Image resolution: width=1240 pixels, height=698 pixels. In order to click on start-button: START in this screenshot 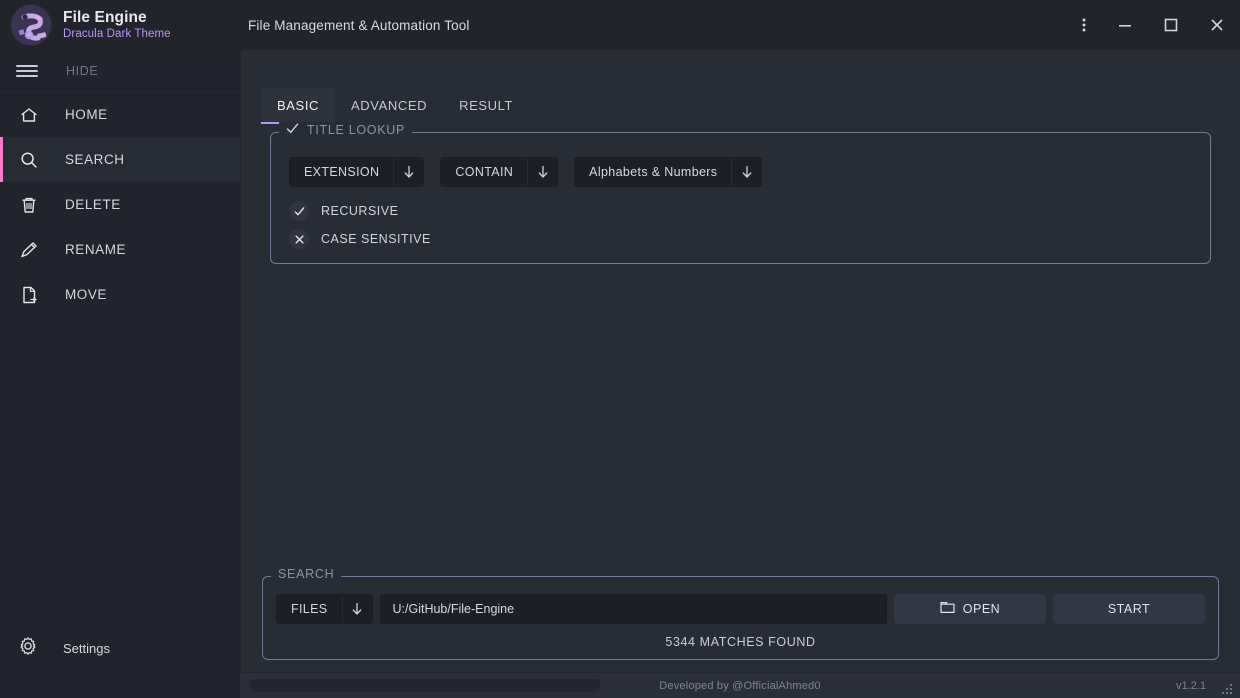, I will do `click(1129, 609)`.